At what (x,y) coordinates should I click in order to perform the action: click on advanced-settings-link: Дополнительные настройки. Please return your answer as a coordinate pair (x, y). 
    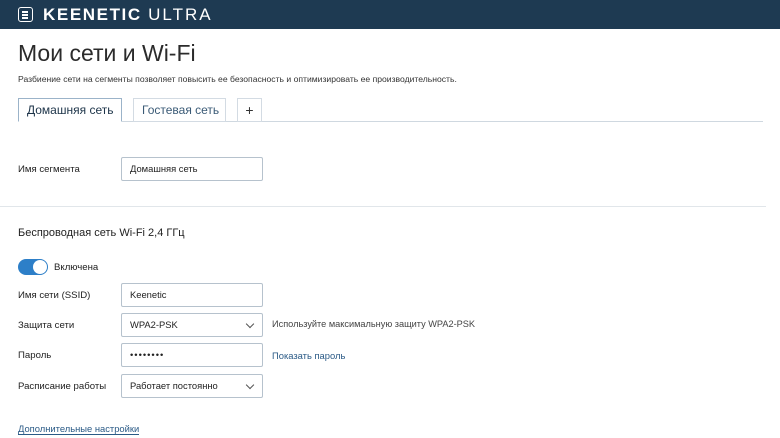
    Looking at the image, I should click on (79, 429).